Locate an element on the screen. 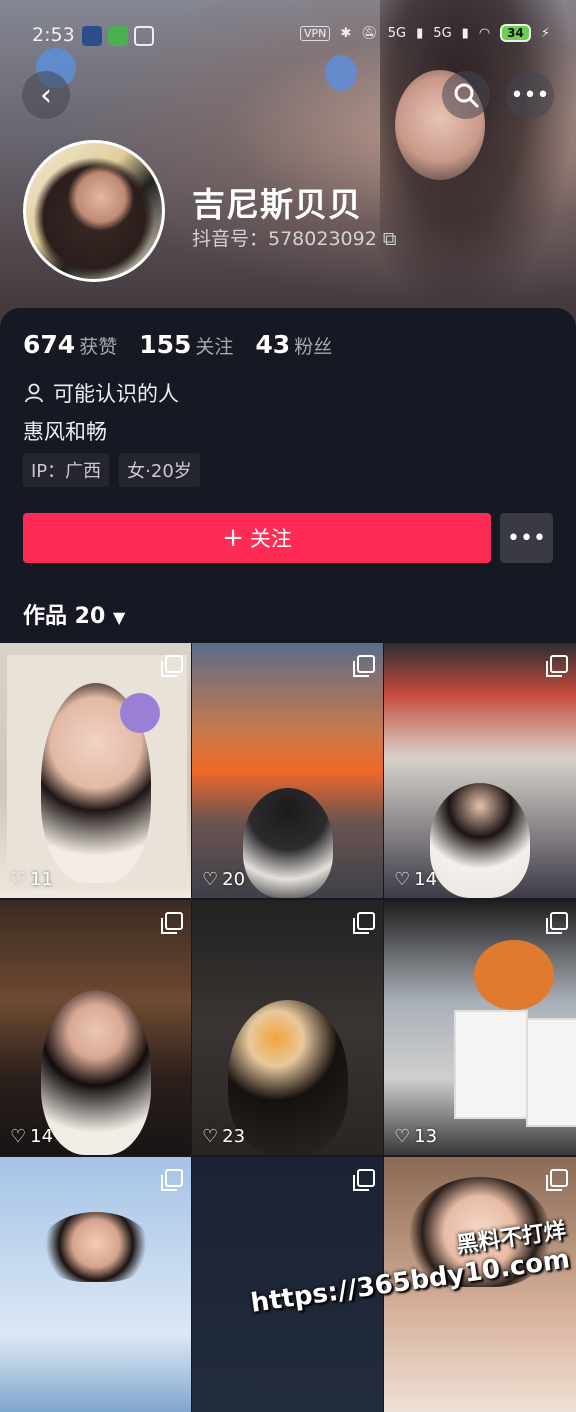 The width and height of the screenshot is (576, 1412). stat-followers: 43 粉丝 is located at coordinates (293, 344).